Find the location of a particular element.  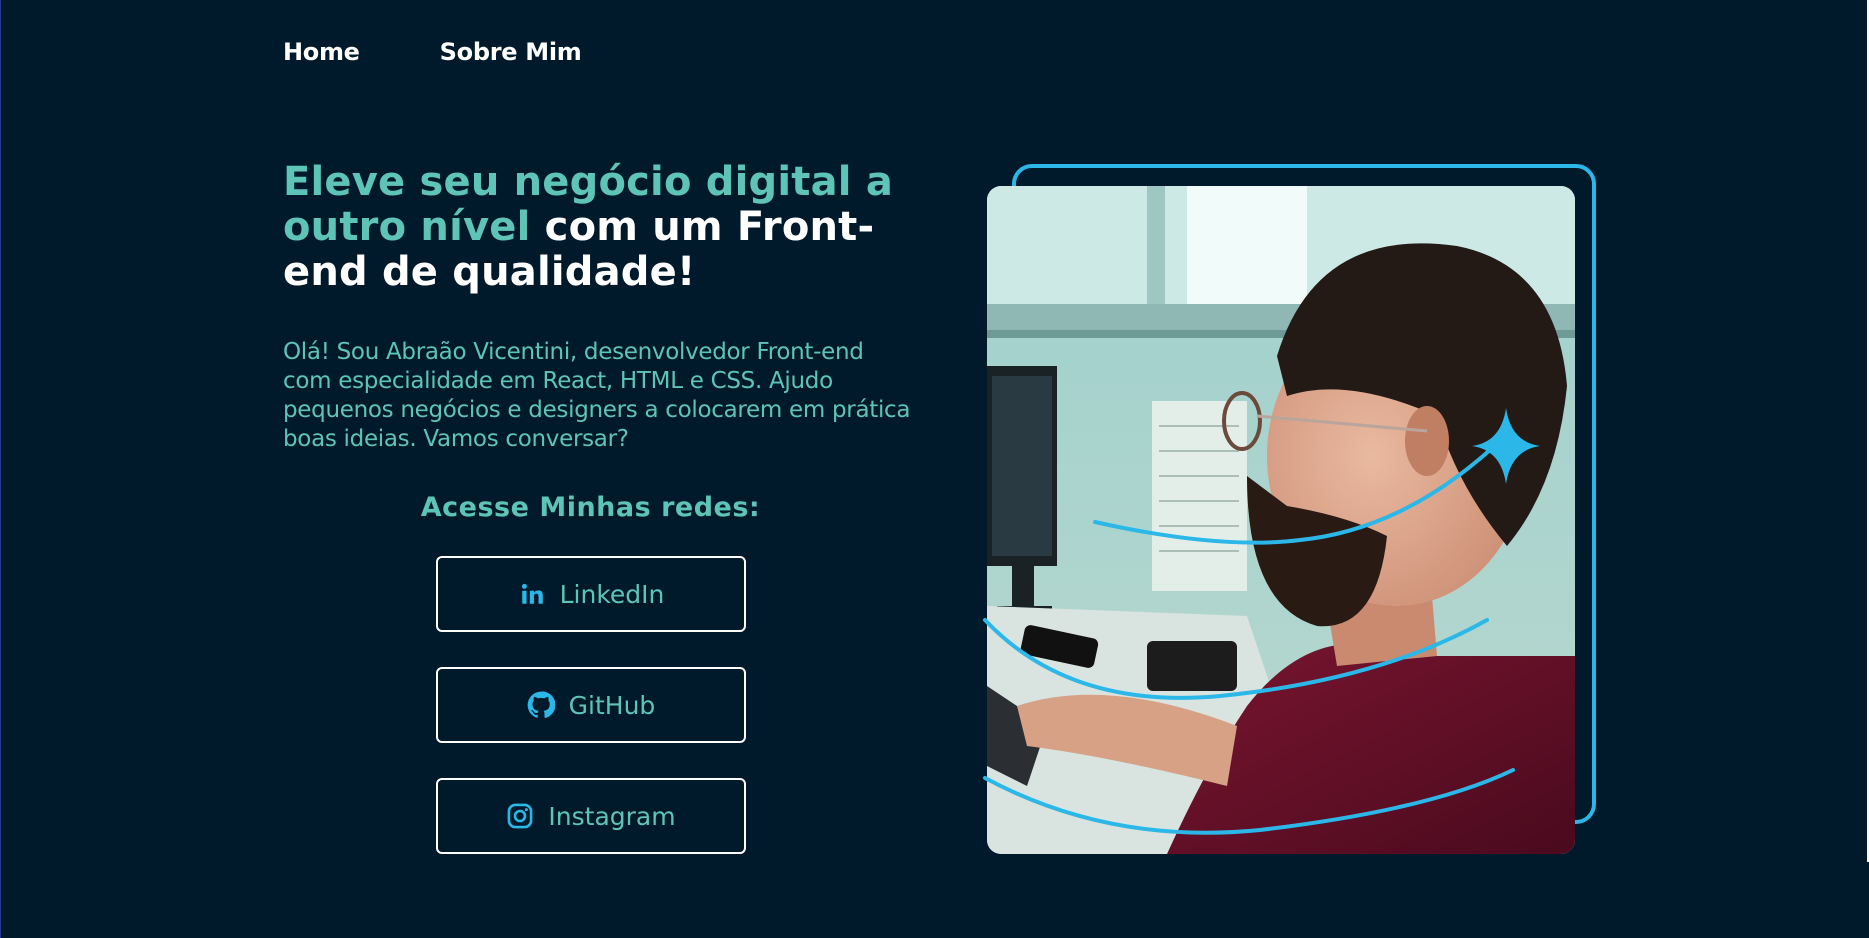

linkedin-icon is located at coordinates (532, 594).